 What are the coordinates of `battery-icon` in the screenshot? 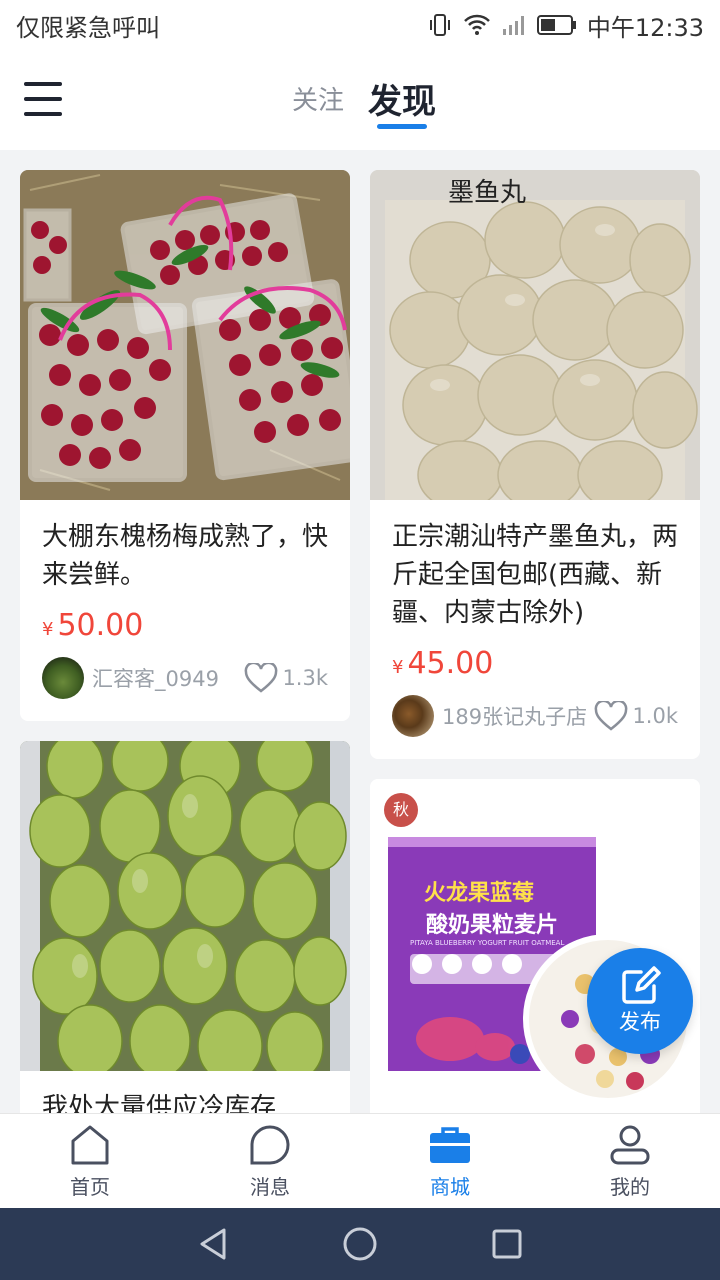 It's located at (556, 25).